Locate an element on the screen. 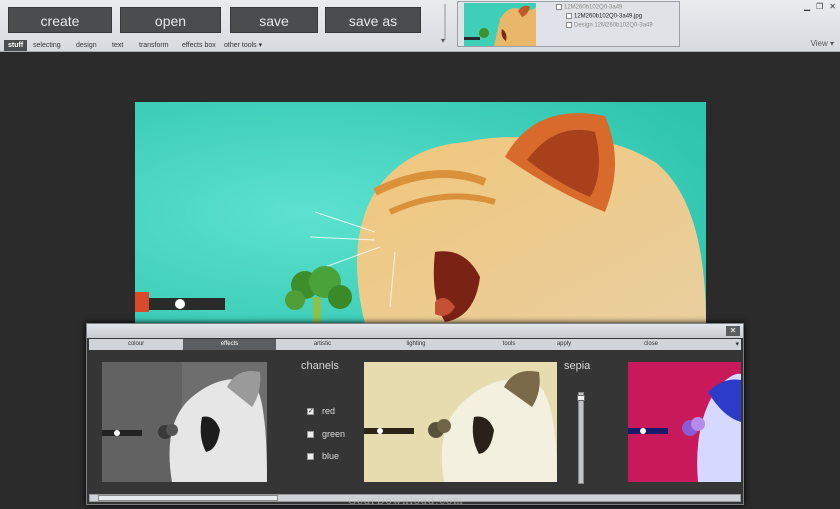  watermark: GearDownload.com is located at coordinates (406, 501).